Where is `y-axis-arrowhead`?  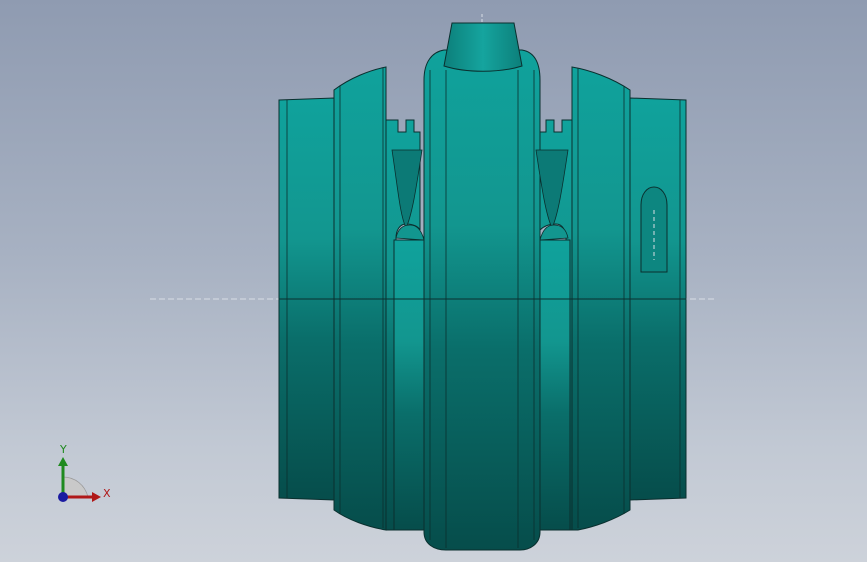 y-axis-arrowhead is located at coordinates (63, 461).